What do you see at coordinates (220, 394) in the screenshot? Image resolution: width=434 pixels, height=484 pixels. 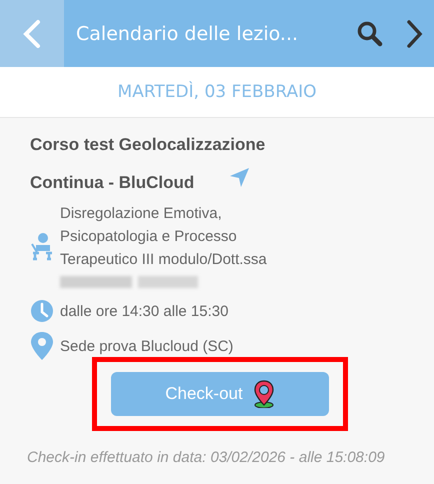 I see `check-out-button: Check-out` at bounding box center [220, 394].